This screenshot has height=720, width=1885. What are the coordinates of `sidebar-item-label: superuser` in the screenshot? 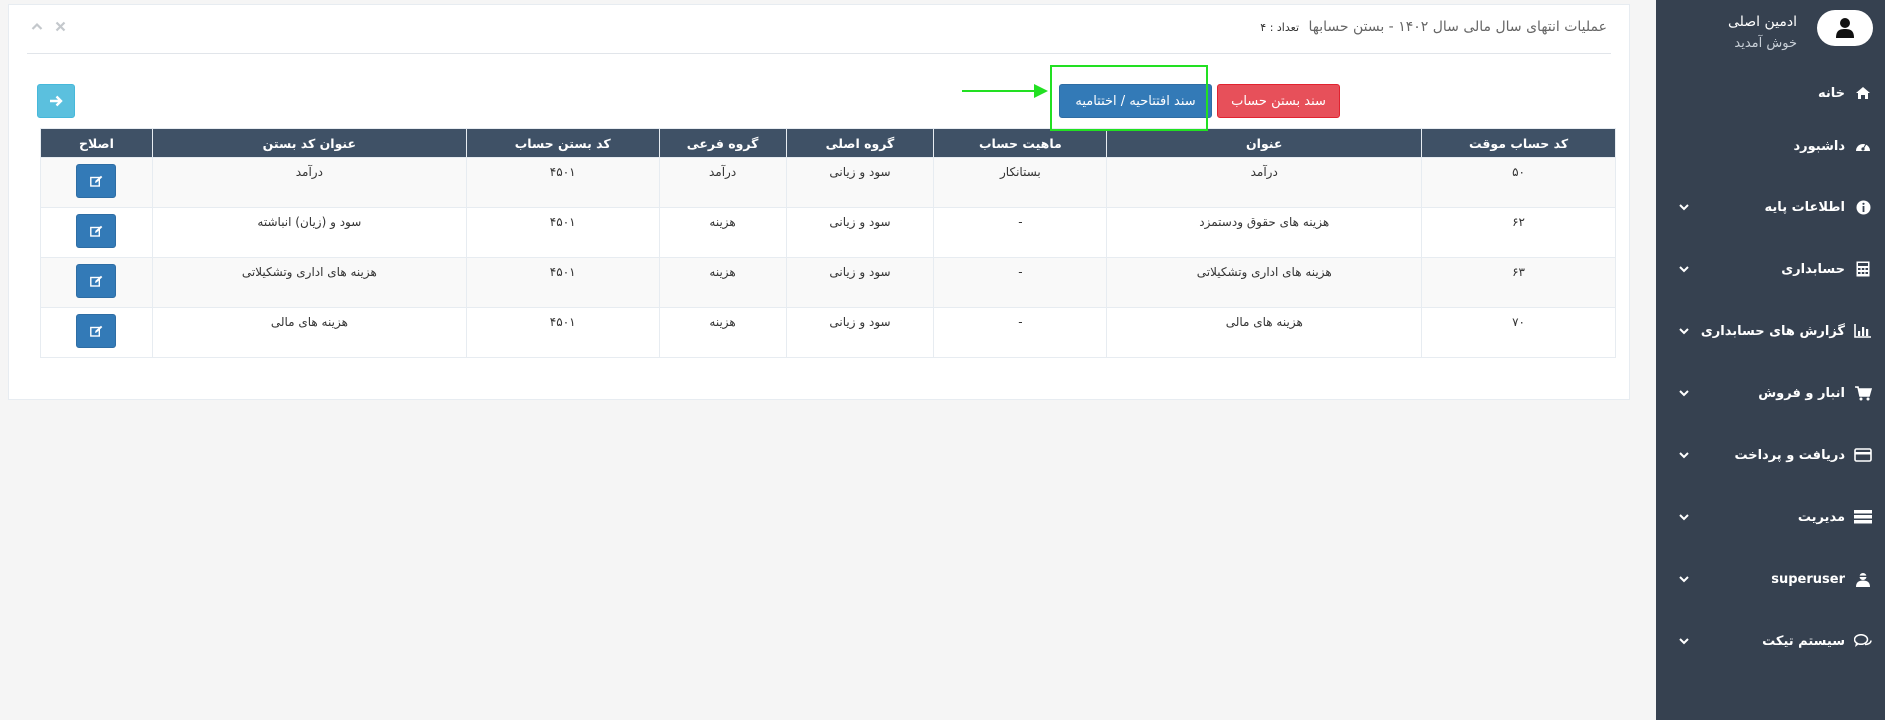 It's located at (1808, 579).